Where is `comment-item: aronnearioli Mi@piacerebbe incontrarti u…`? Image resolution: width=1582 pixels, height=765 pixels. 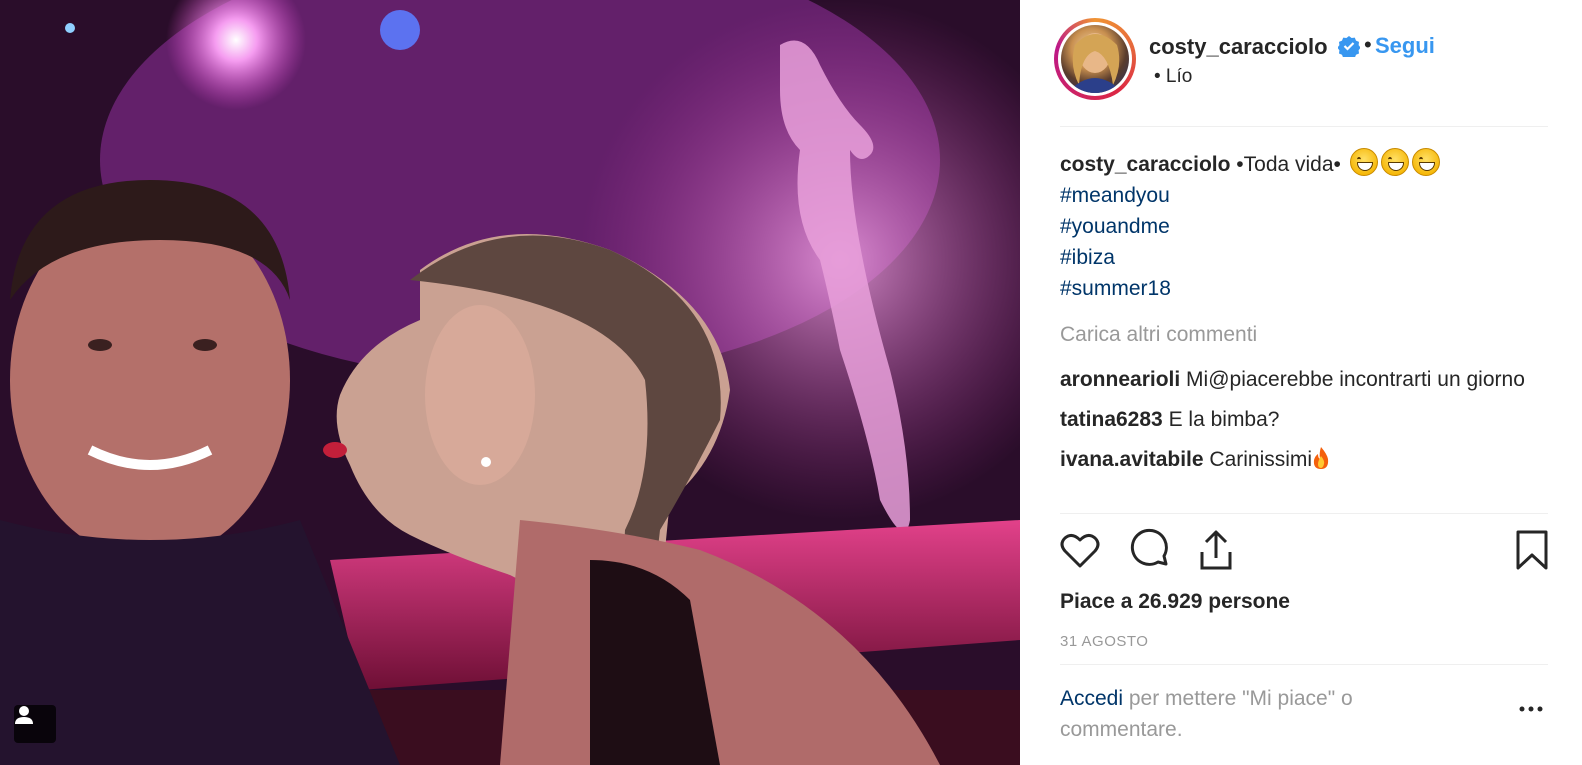 comment-item: aronnearioli Mi@piacerebbe incontrarti u… is located at coordinates (1305, 379).